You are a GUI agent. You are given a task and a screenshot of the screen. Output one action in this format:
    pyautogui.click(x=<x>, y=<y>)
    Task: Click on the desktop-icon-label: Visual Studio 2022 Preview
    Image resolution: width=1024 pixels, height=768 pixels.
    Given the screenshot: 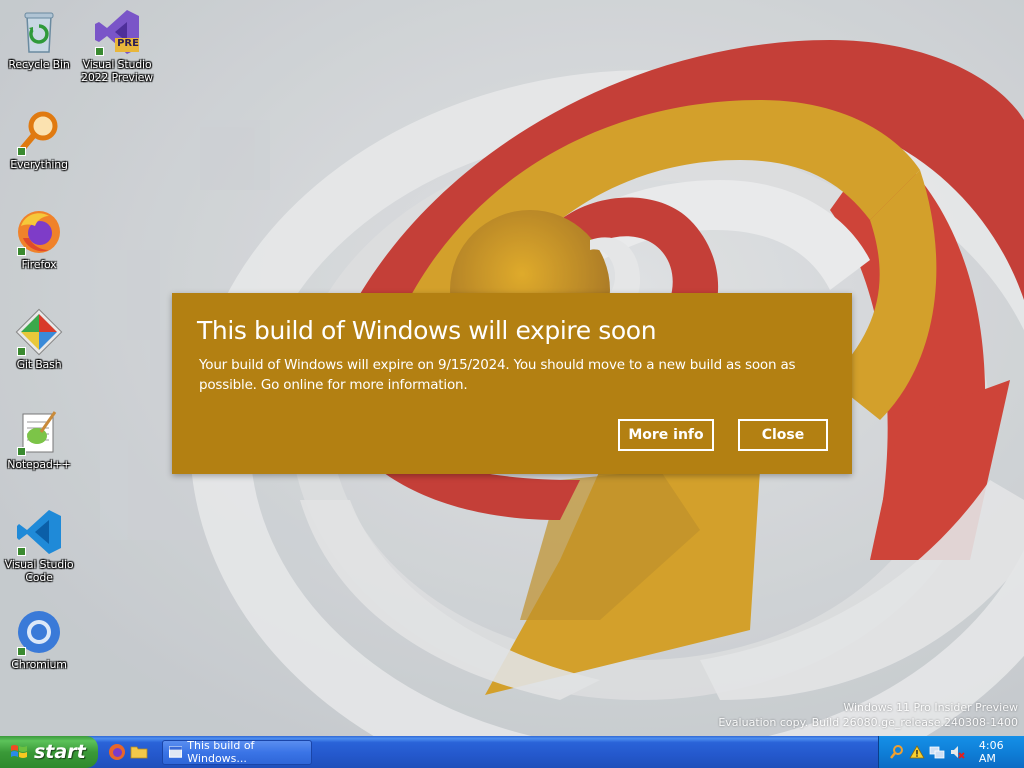 What is the action you would take?
    pyautogui.click(x=117, y=71)
    